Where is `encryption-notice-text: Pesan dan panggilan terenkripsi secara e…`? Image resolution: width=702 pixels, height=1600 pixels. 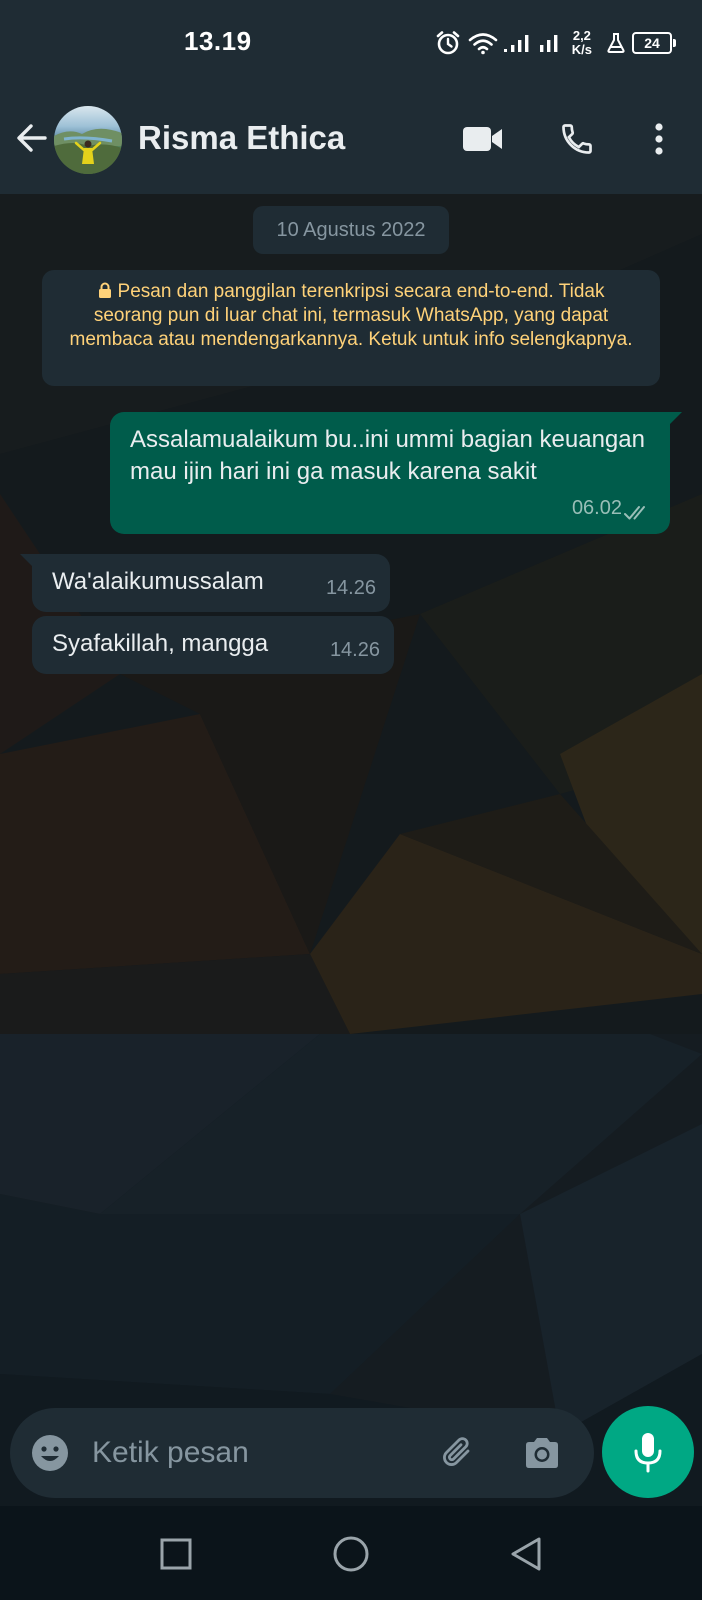 encryption-notice-text: Pesan dan panggilan terenkripsi secara e… is located at coordinates (351, 315).